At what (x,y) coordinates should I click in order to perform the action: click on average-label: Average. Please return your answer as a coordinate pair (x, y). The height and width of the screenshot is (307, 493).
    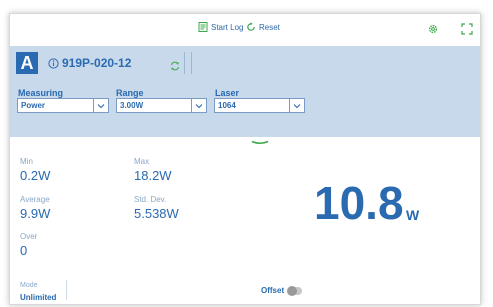
    Looking at the image, I should click on (35, 199).